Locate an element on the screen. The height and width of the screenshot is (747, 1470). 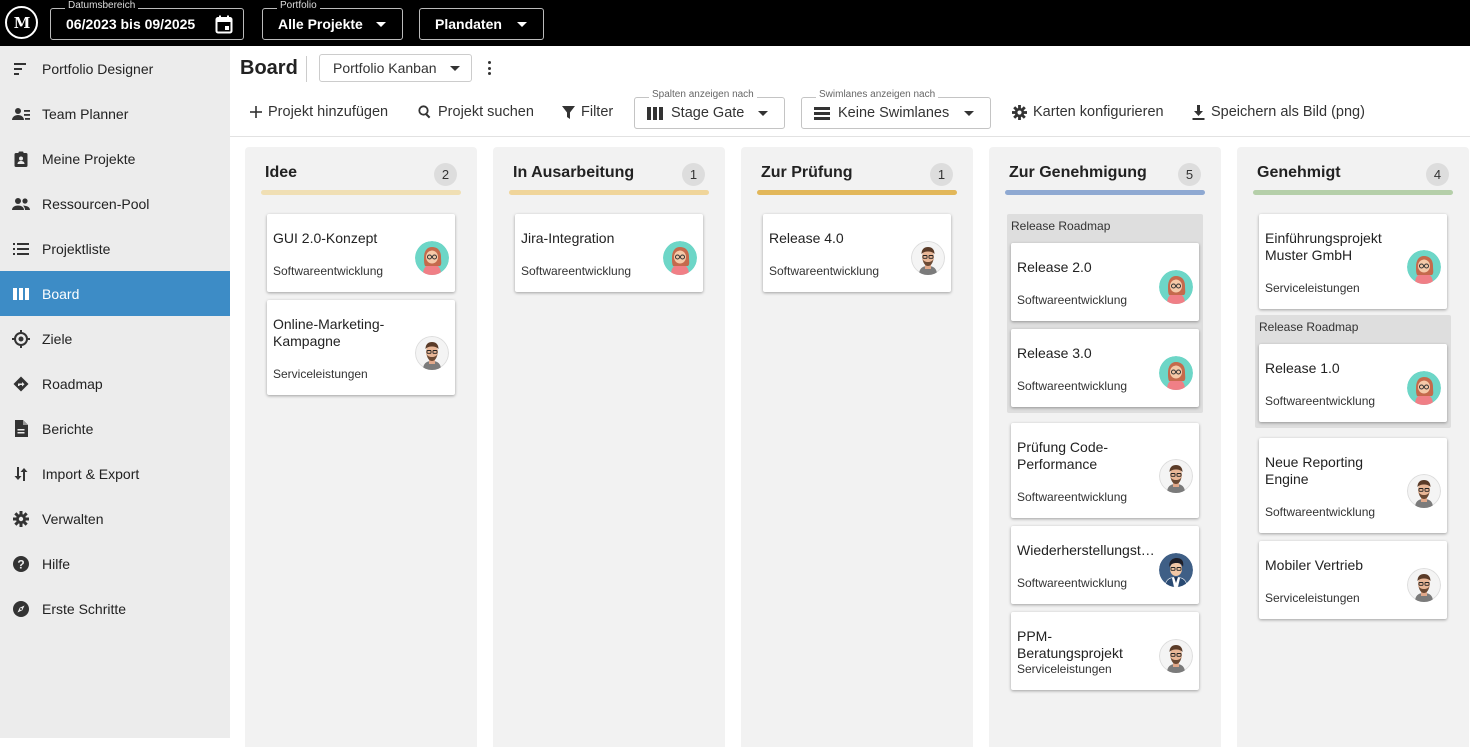
sidebar-item-resource-pool: Ressourcen-Pool is located at coordinates (115, 203).